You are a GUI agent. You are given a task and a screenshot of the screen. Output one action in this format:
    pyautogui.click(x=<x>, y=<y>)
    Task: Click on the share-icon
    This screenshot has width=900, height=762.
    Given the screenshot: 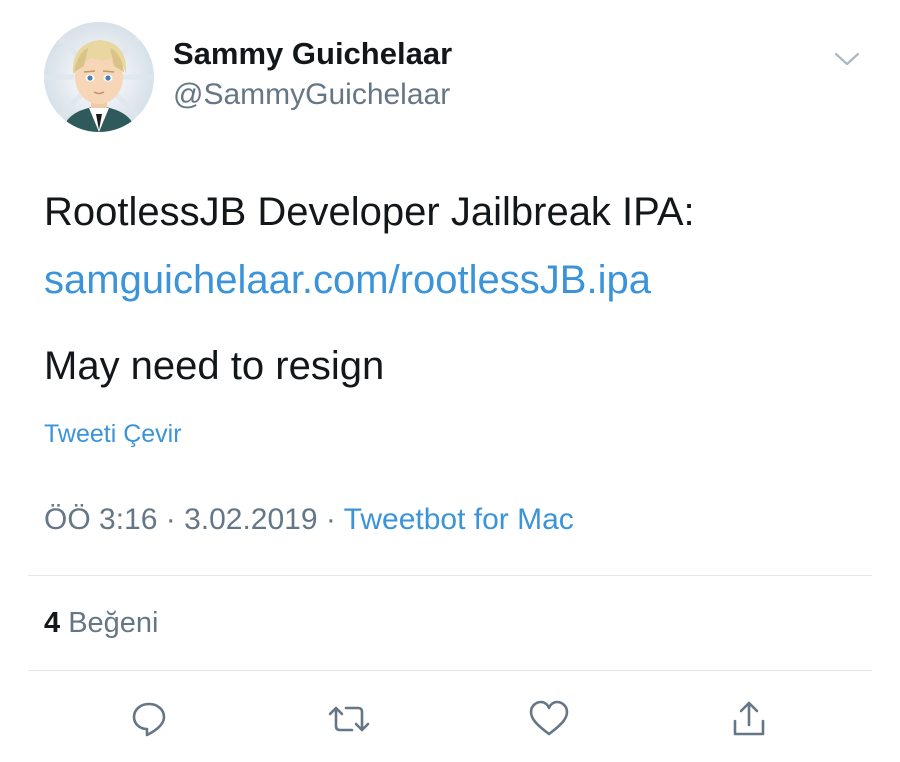 What is the action you would take?
    pyautogui.click(x=749, y=718)
    